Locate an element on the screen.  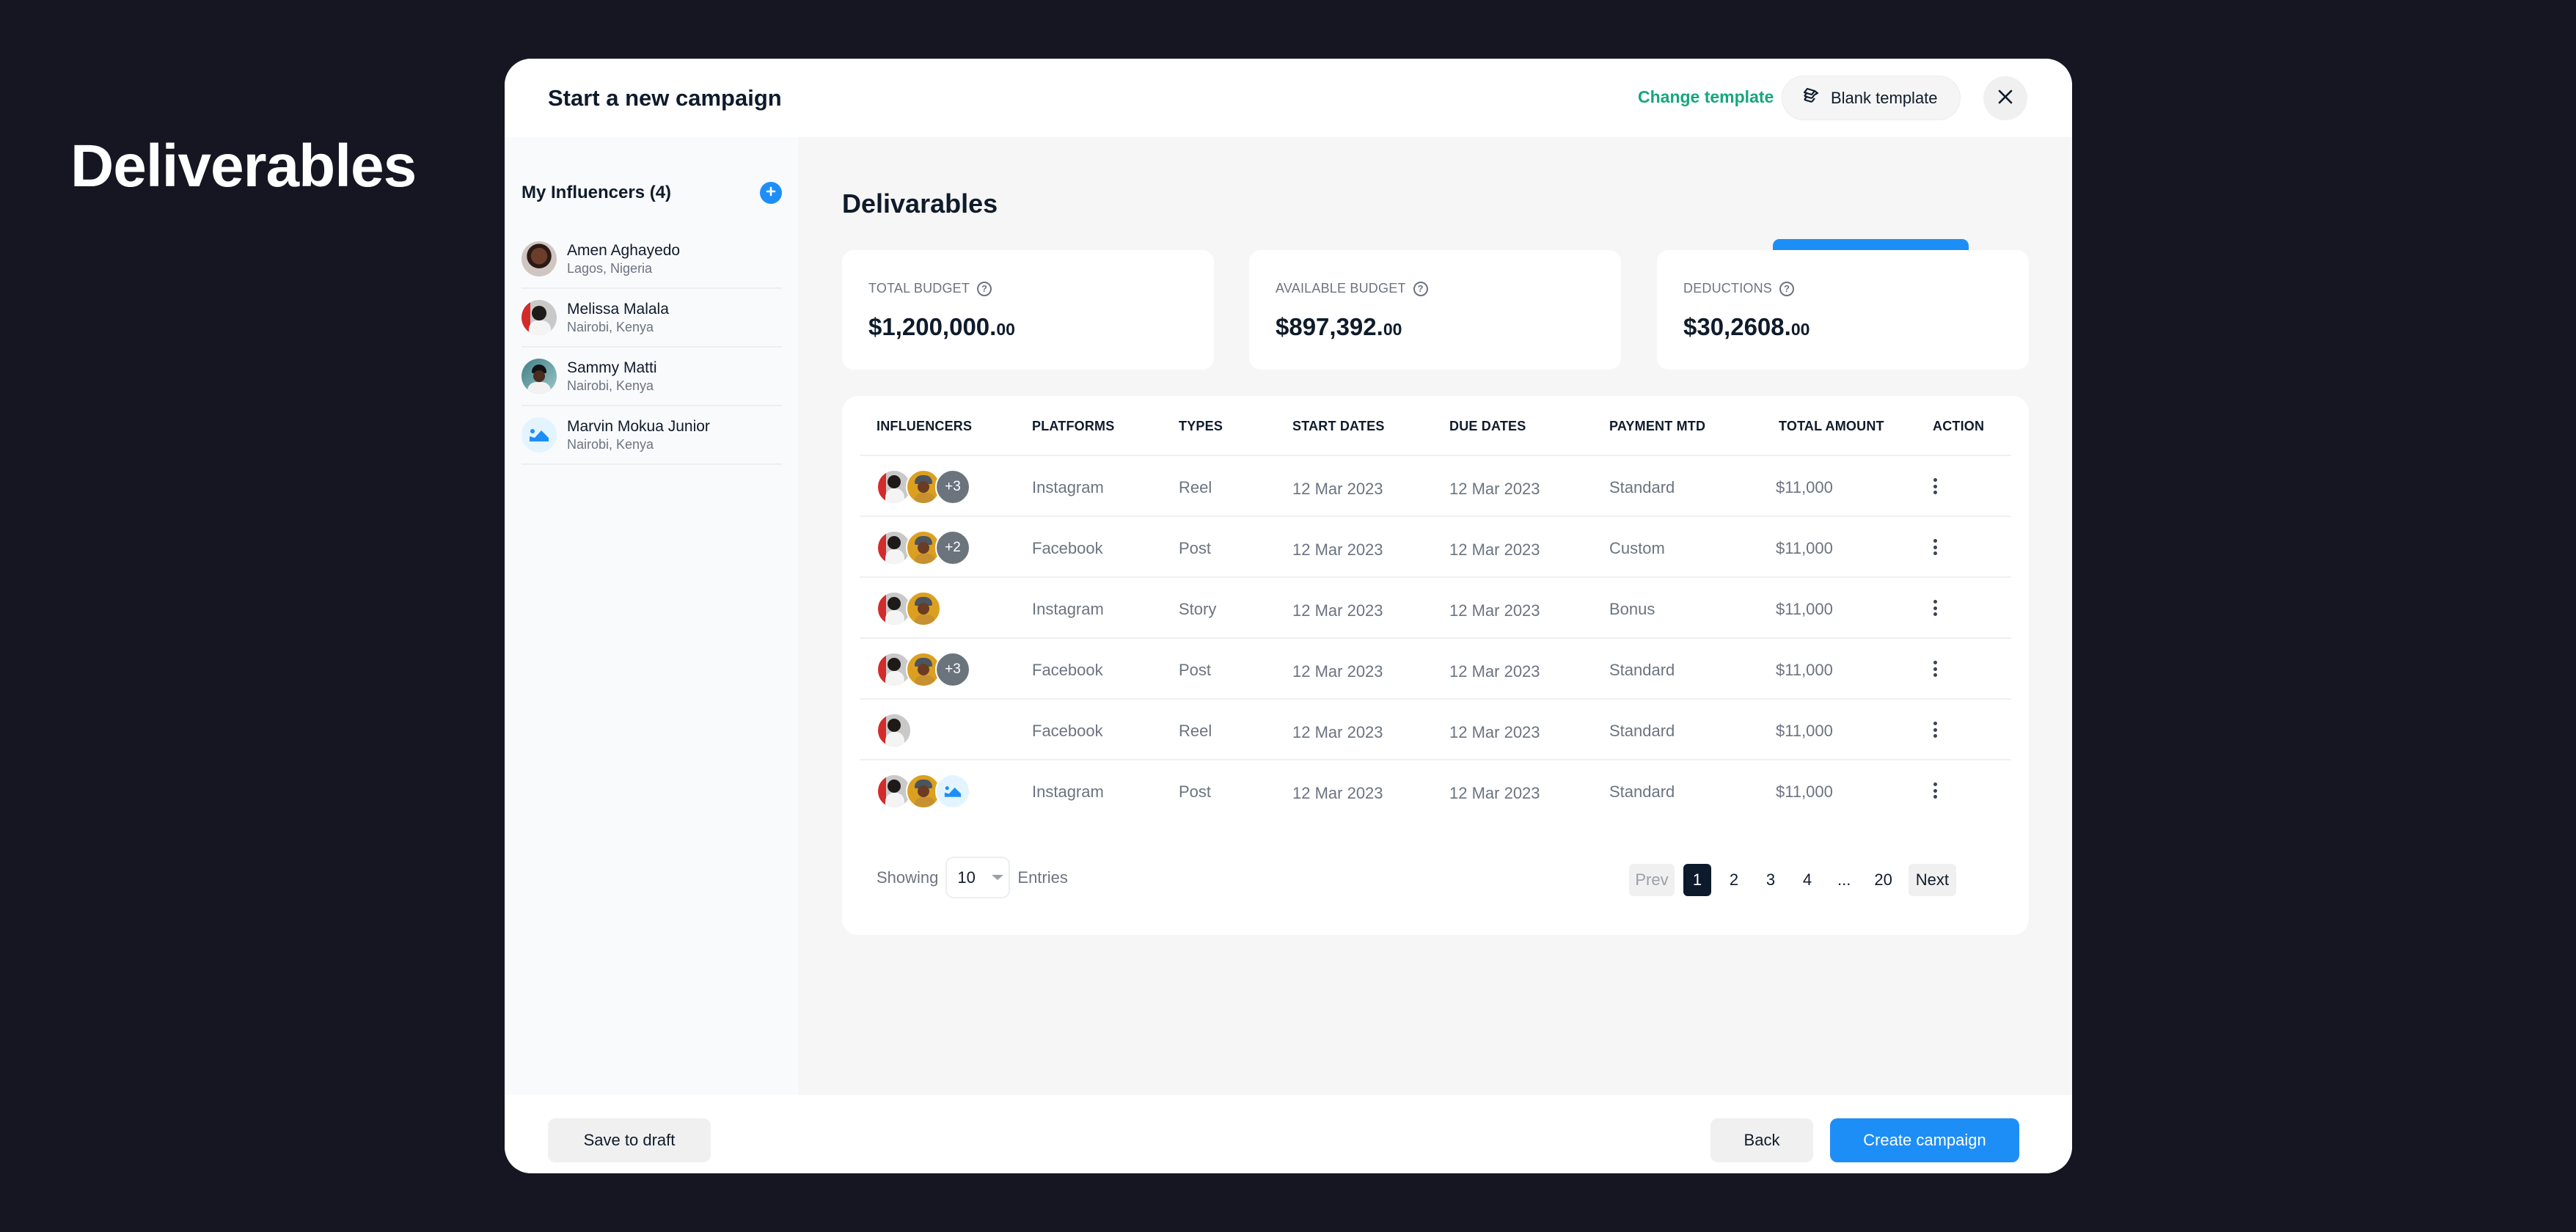
stat-label: TOTAL BUDGET is located at coordinates (919, 288).